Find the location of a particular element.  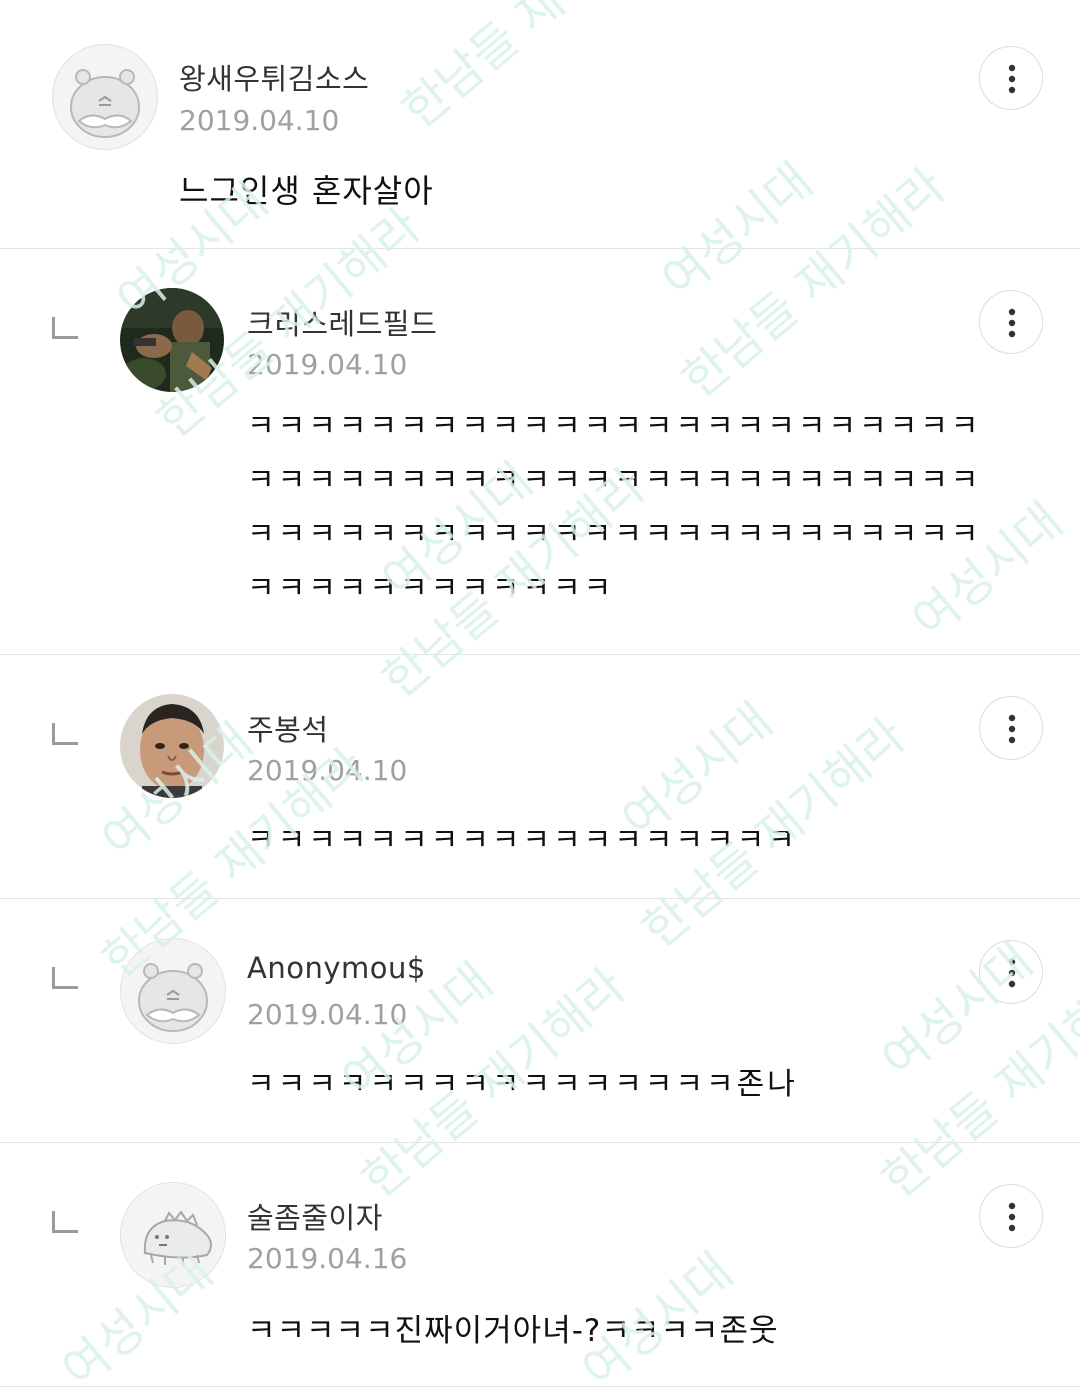

game-character-image is located at coordinates (172, 340).